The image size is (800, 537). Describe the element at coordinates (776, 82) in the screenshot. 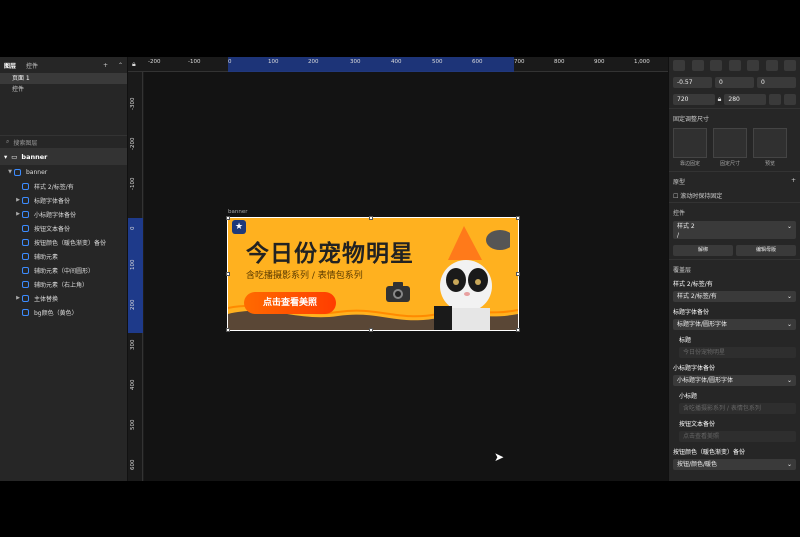

I see `rotation-field: 0` at that location.